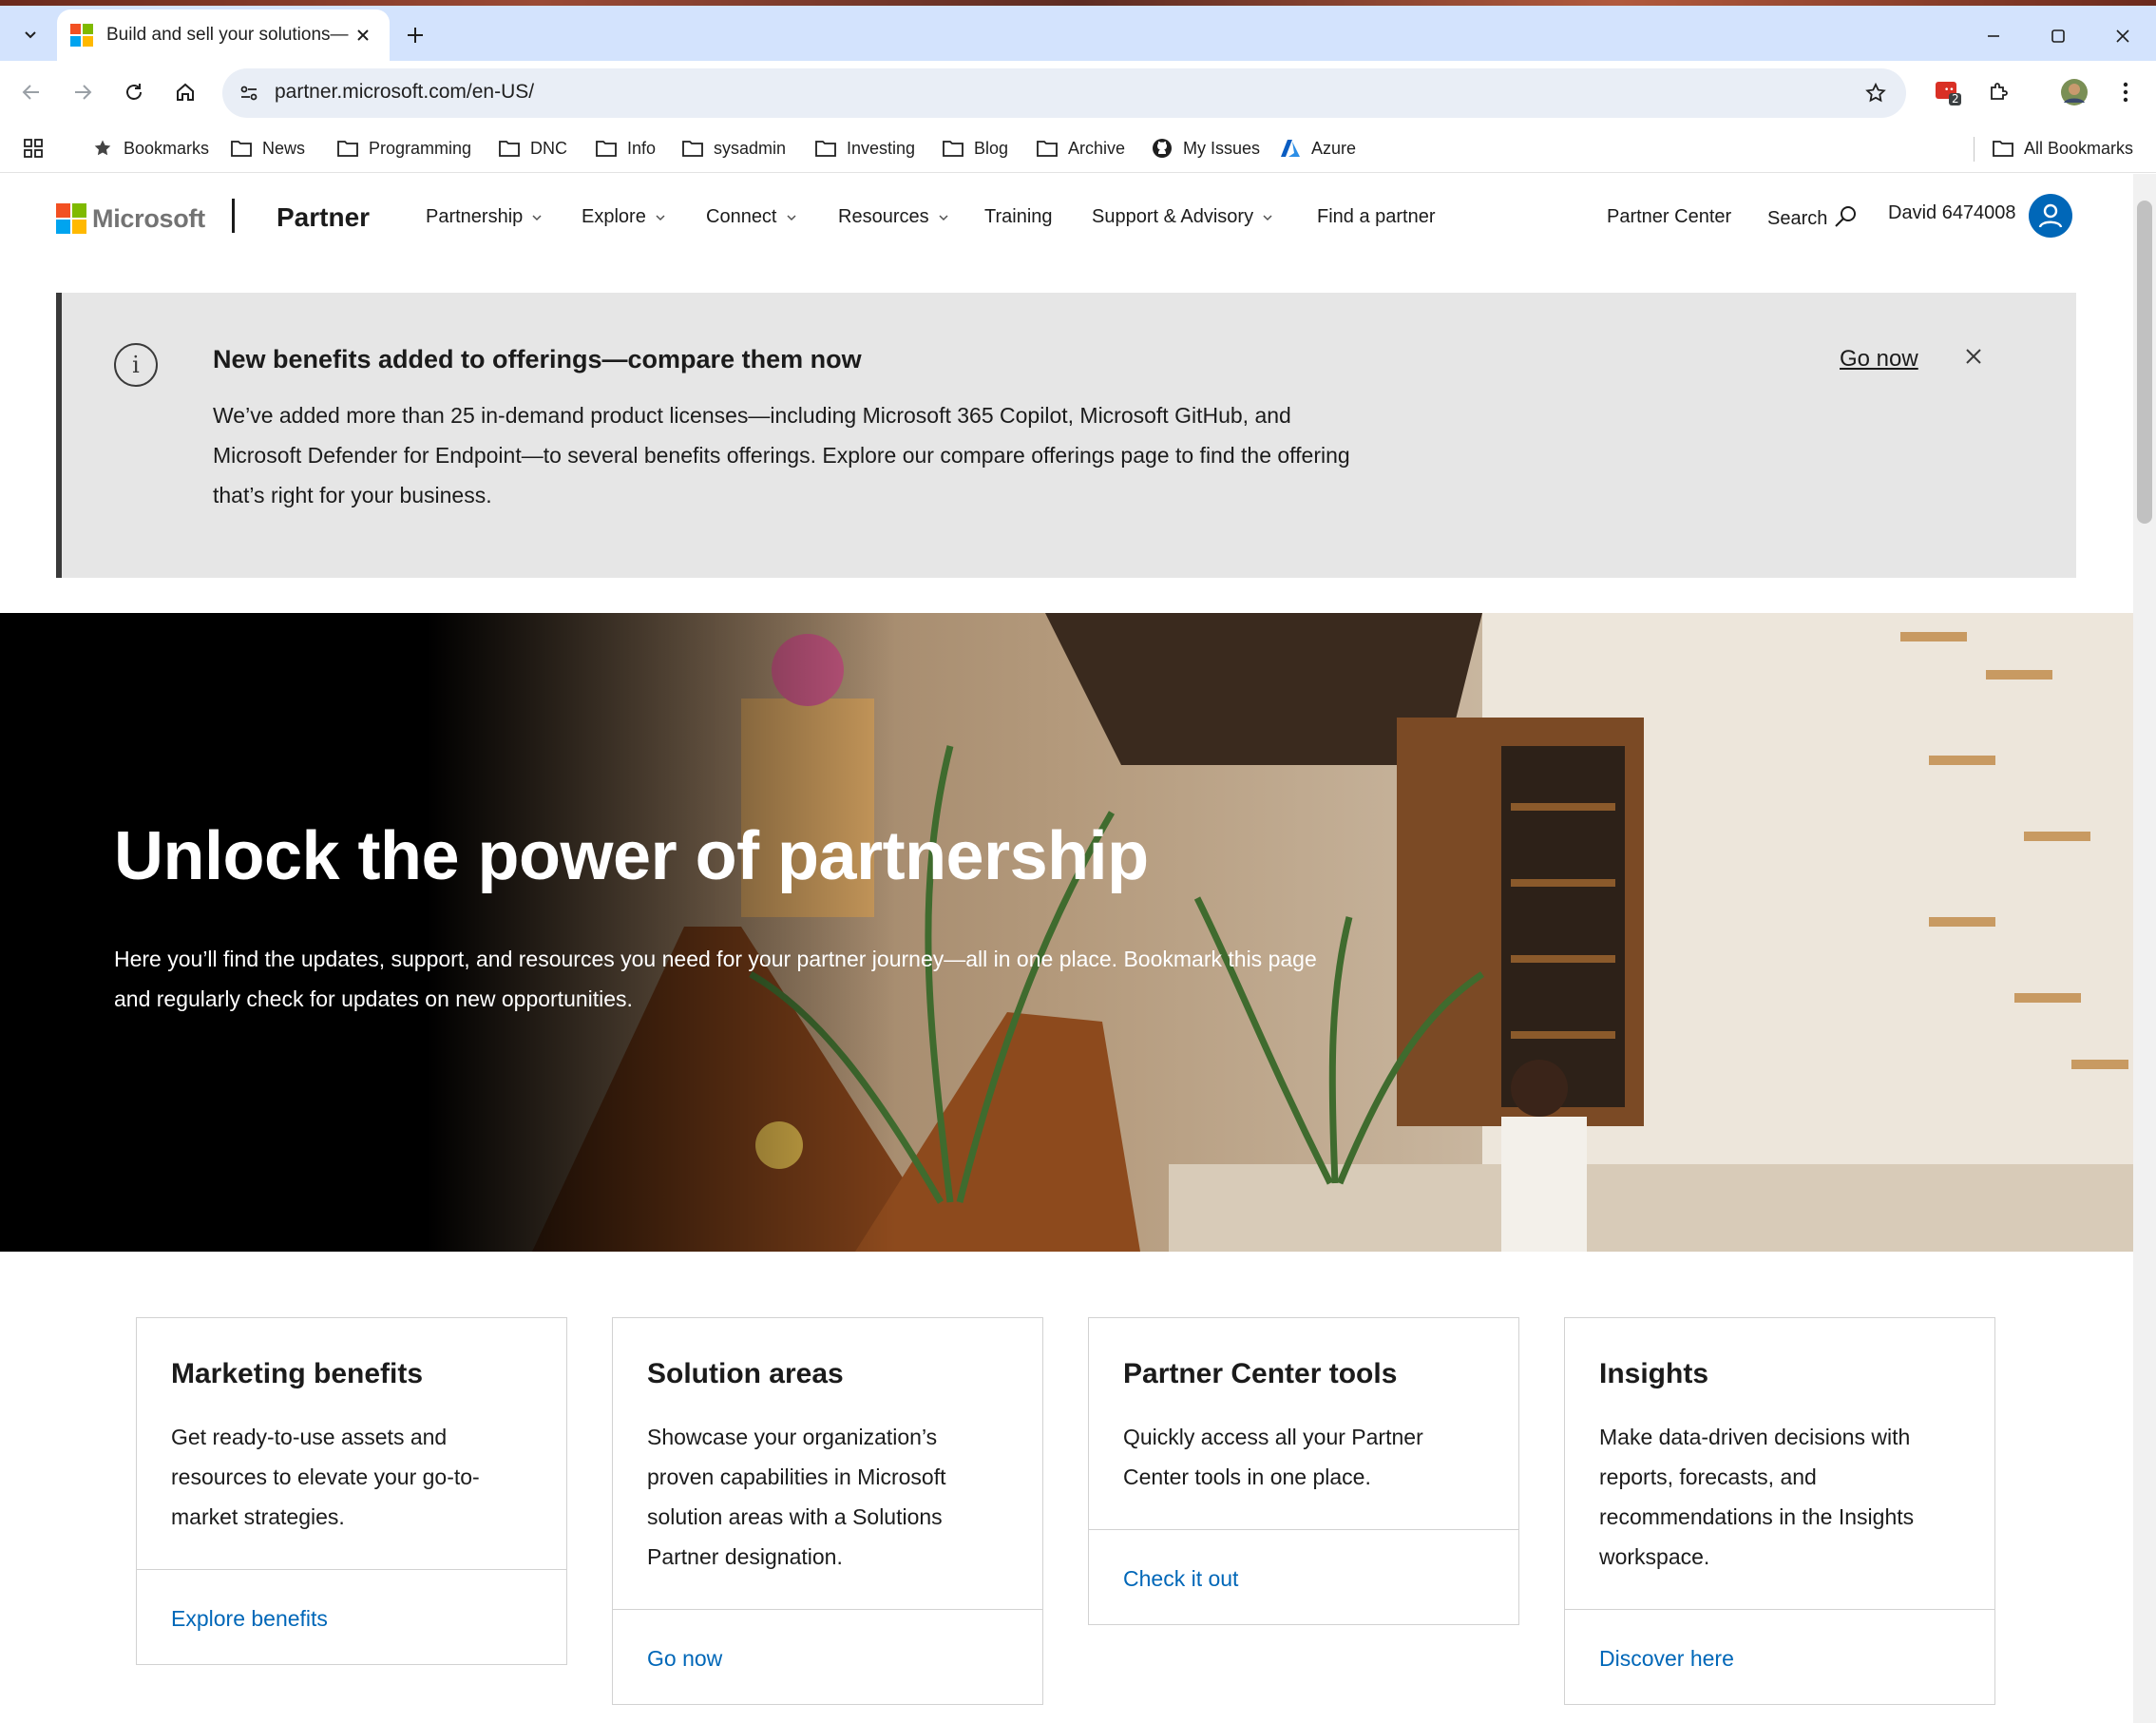 The height and width of the screenshot is (1723, 2156). I want to click on bookmark-label: Archive, so click(1097, 148).